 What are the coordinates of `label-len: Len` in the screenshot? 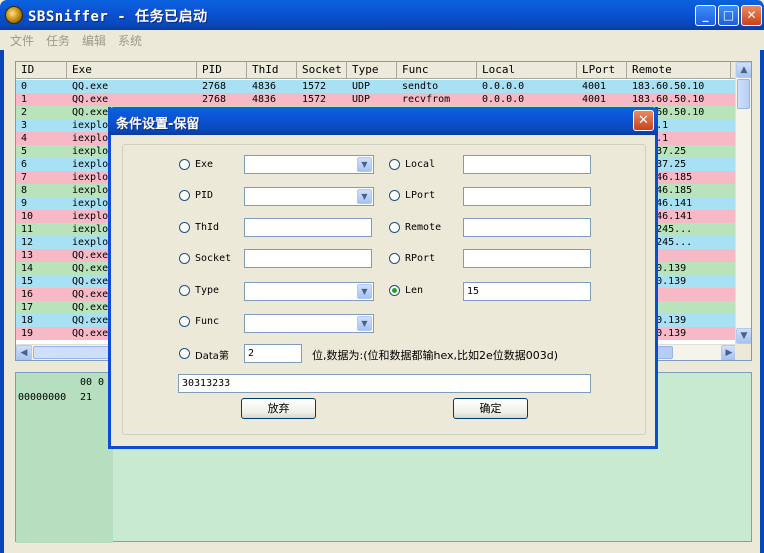 It's located at (414, 290).